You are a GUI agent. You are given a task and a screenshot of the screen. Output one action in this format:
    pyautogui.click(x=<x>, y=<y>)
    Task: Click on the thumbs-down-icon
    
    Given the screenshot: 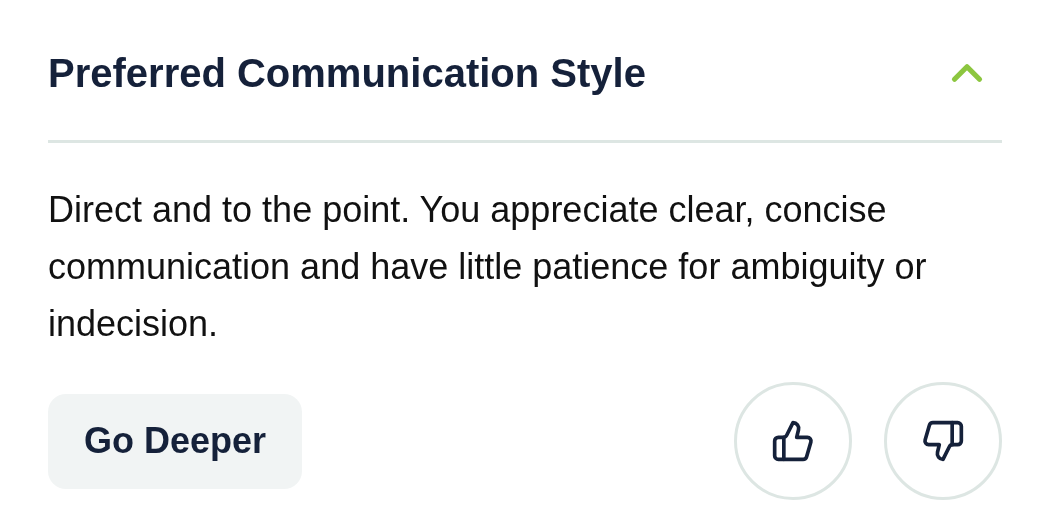 What is the action you would take?
    pyautogui.click(x=943, y=441)
    